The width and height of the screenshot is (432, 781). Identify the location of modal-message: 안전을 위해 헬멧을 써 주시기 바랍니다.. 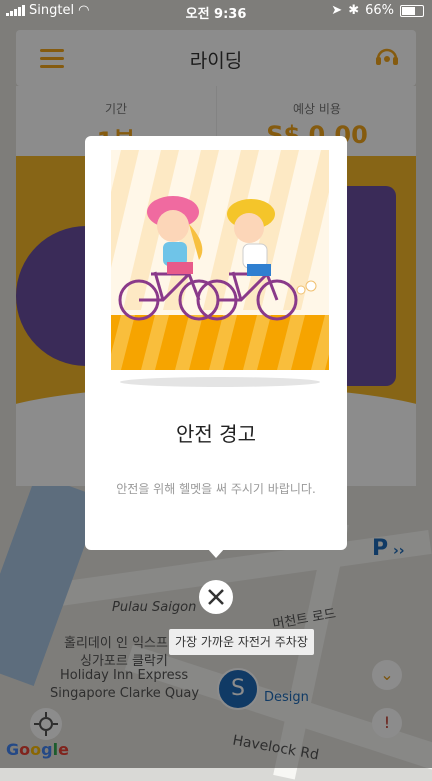
(216, 489).